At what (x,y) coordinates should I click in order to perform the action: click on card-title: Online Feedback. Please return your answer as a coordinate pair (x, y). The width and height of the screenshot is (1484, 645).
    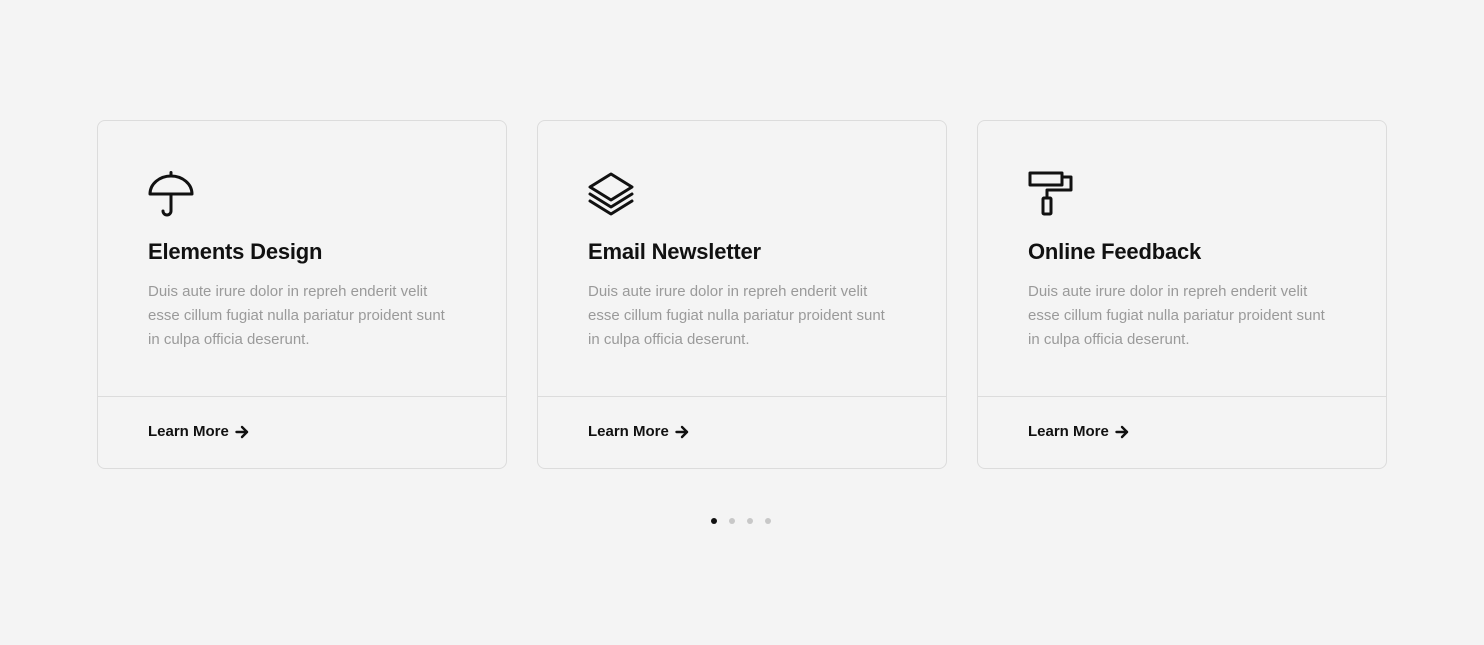
    Looking at the image, I should click on (1115, 251).